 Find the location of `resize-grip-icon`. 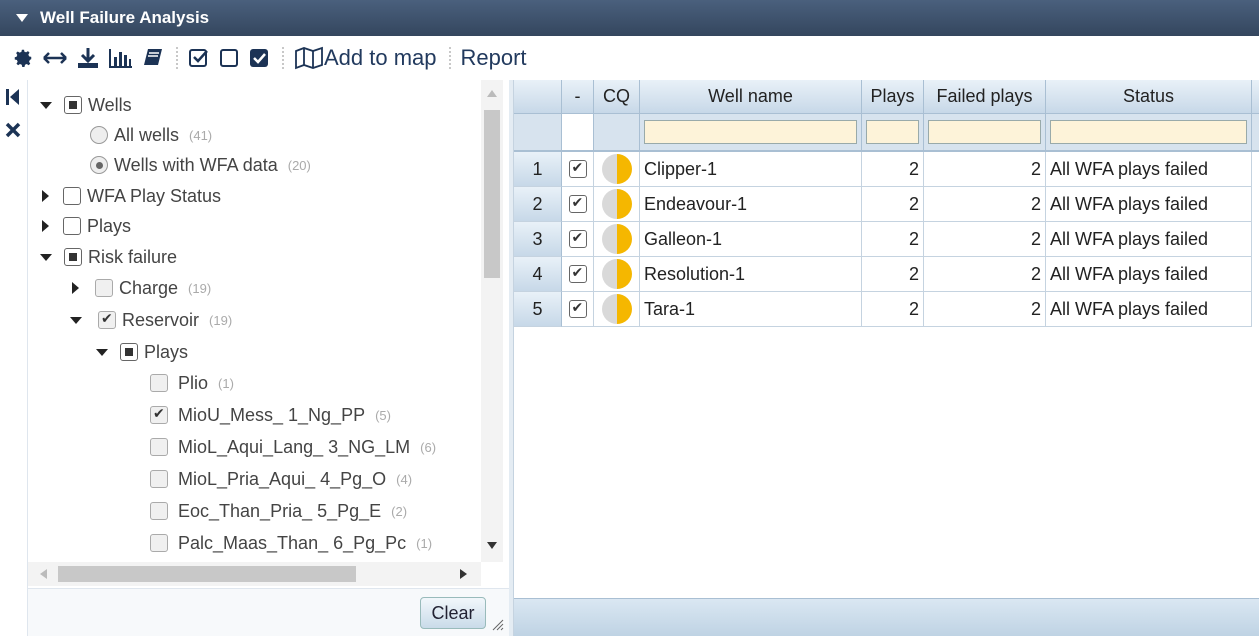

resize-grip-icon is located at coordinates (498, 625).